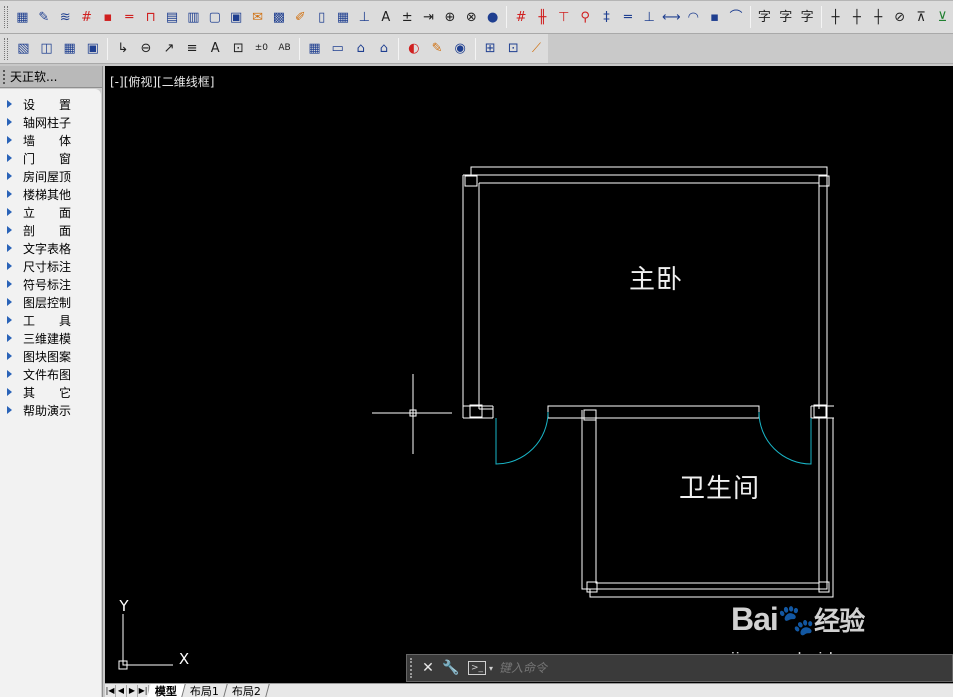 This screenshot has height=697, width=953. Describe the element at coordinates (50, 266) in the screenshot. I see `palette-menu-item: 尺寸标注` at that location.